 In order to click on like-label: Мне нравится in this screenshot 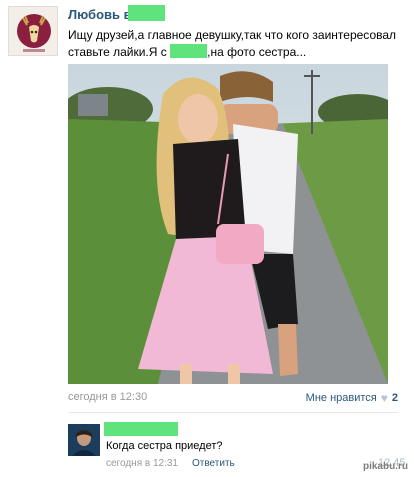, I will do `click(341, 398)`.